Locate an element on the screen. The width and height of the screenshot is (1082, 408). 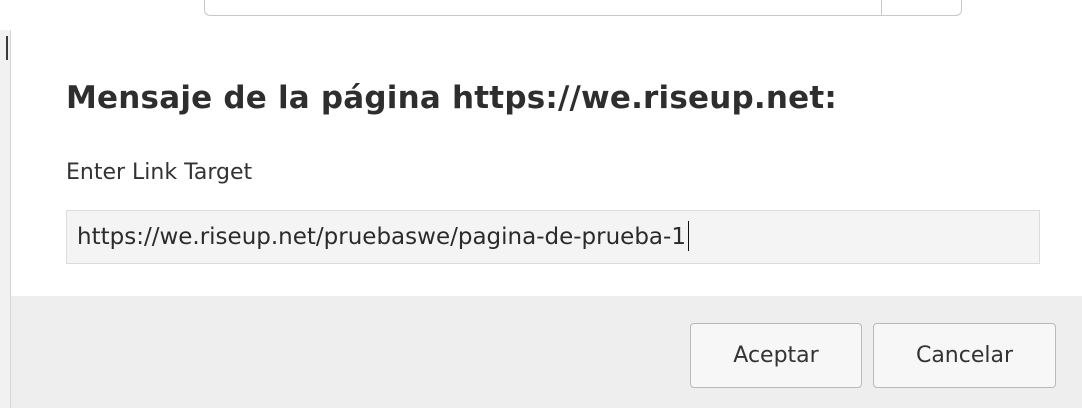
accept-button: Aceptar is located at coordinates (776, 355).